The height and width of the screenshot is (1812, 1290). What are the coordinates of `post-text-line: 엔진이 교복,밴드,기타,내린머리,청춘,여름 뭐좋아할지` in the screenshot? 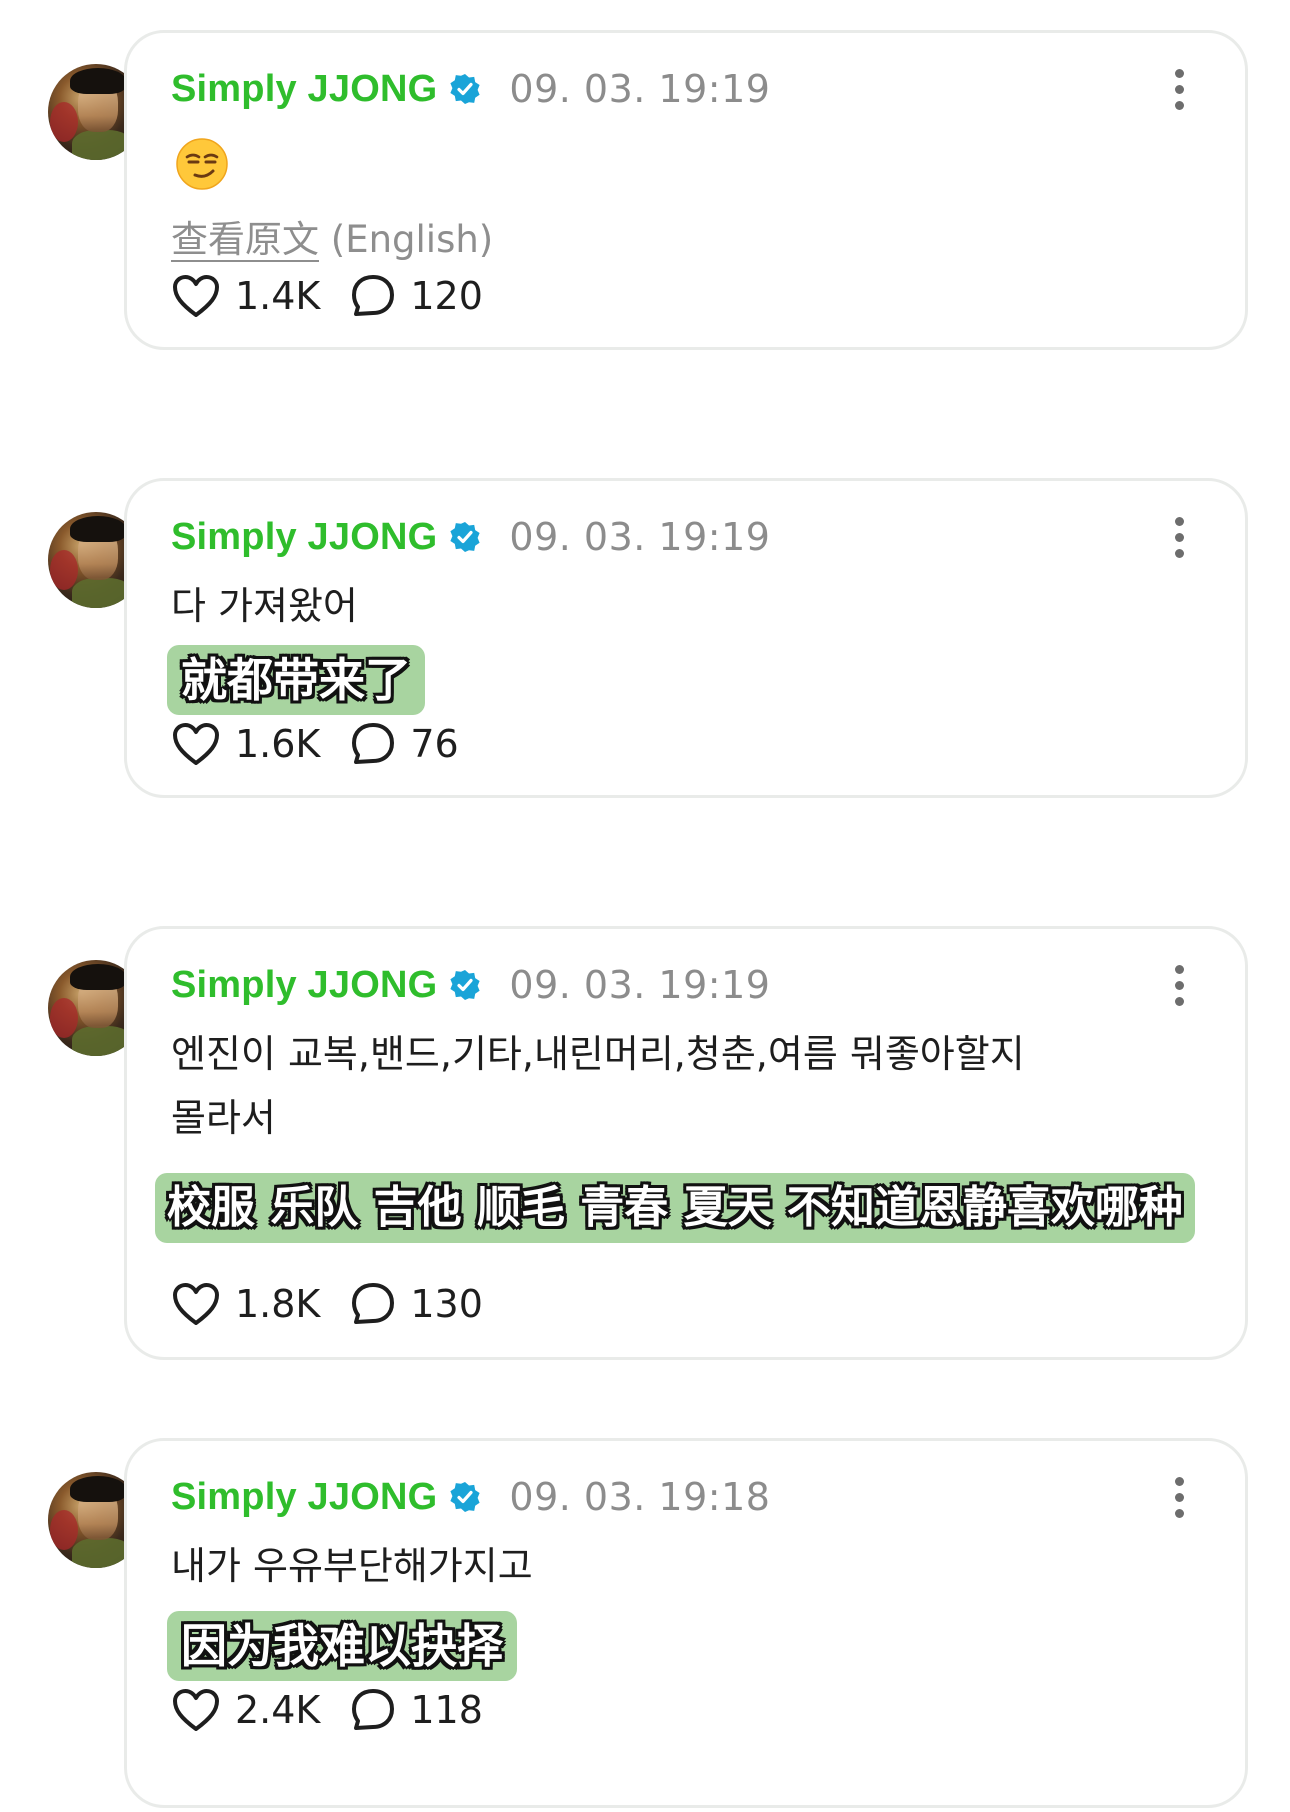 It's located at (598, 1054).